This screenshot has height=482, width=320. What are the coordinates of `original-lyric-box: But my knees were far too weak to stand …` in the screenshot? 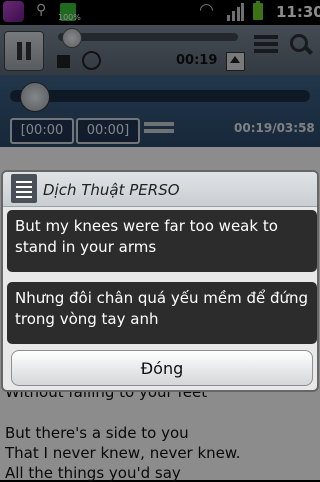 It's located at (162, 241).